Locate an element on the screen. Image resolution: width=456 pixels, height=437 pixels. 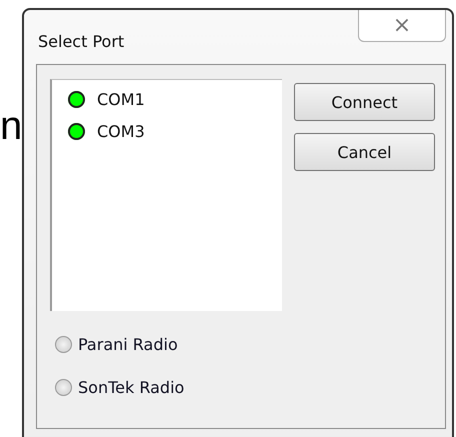
close-button: × is located at coordinates (402, 26).